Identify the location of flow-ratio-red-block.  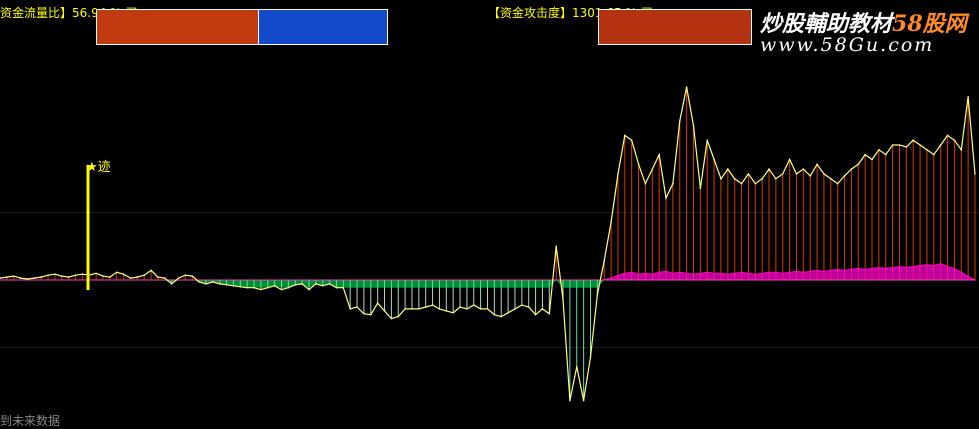
(177, 27).